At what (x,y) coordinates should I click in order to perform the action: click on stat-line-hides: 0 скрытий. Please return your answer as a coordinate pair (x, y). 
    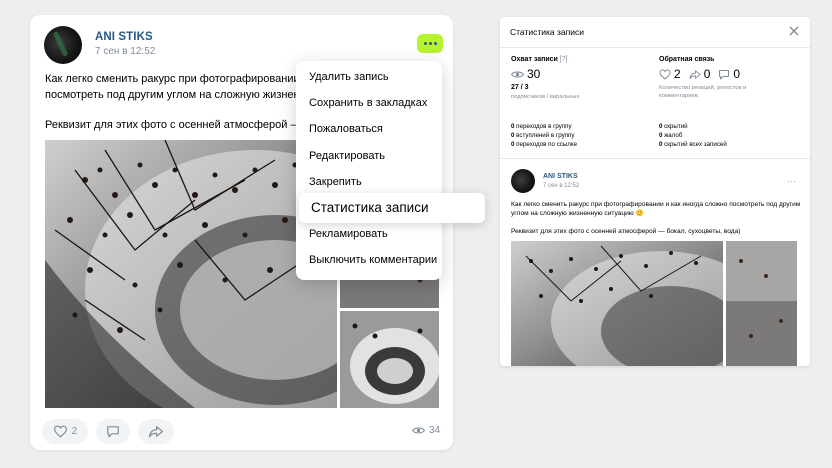
    Looking at the image, I should click on (673, 126).